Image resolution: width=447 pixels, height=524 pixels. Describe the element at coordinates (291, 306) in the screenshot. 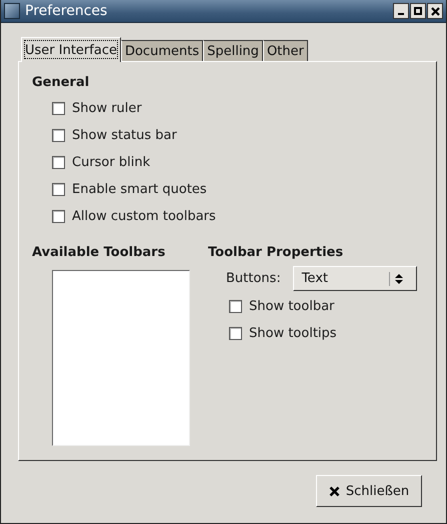

I see `checkbox-label: Show toolbar` at that location.